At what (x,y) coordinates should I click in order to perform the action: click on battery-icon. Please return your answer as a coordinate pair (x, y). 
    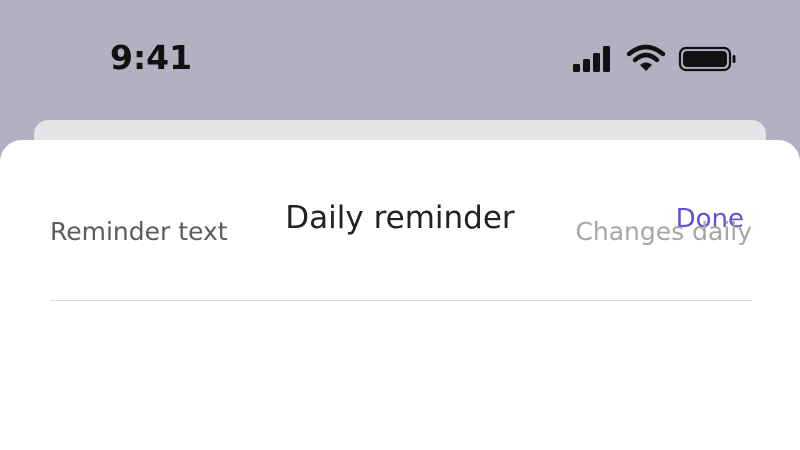
    Looking at the image, I should click on (707, 59).